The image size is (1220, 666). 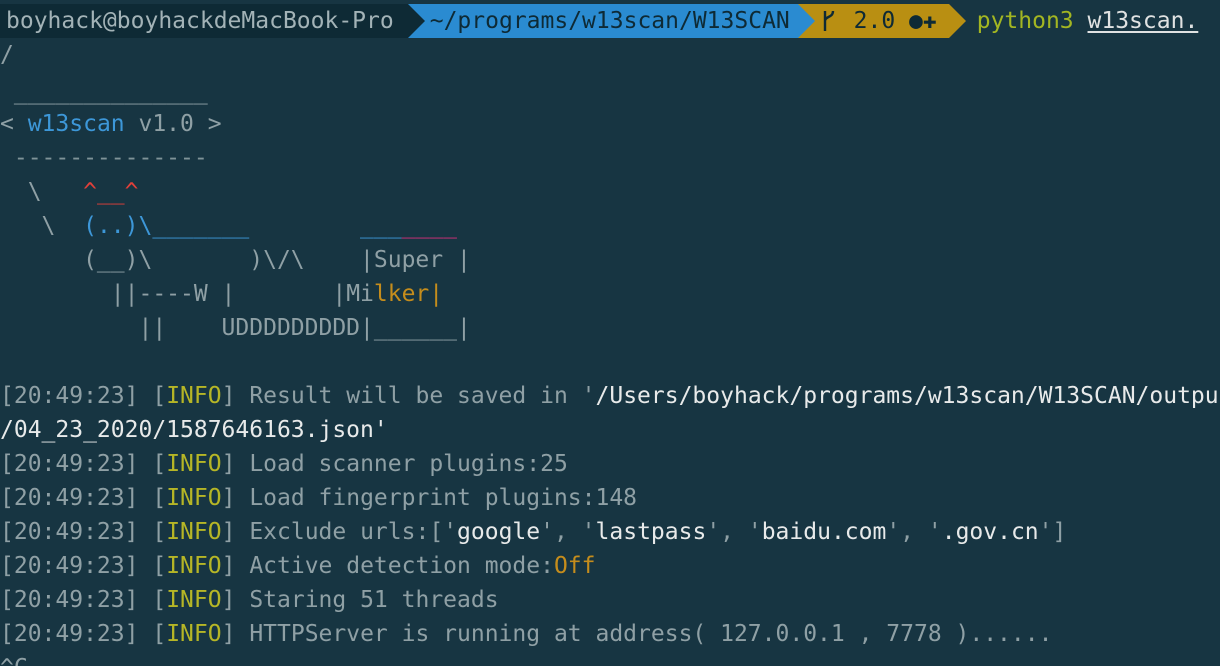 I want to click on cow-line-5: || UDDDDDDDDD|______|, so click(x=235, y=328).